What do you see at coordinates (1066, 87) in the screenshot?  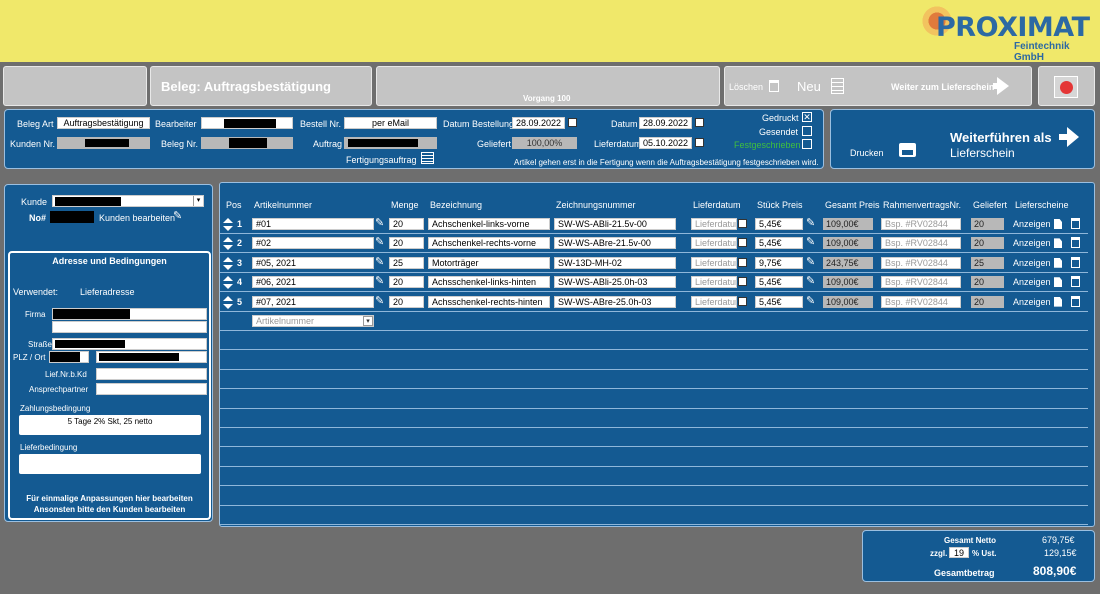 I see `exit-icon` at bounding box center [1066, 87].